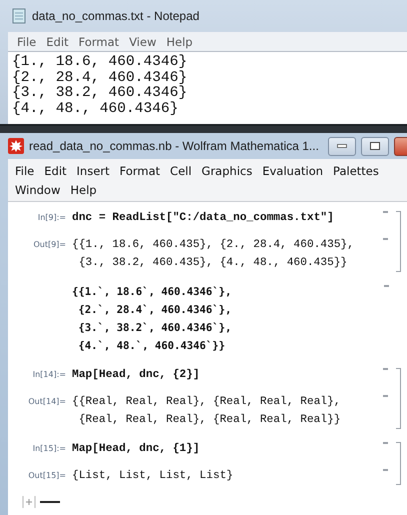 The width and height of the screenshot is (407, 515). Describe the element at coordinates (207, 402) in the screenshot. I see `output-text: {{Real, Real, Real}, {Real, Real, Real},` at that location.